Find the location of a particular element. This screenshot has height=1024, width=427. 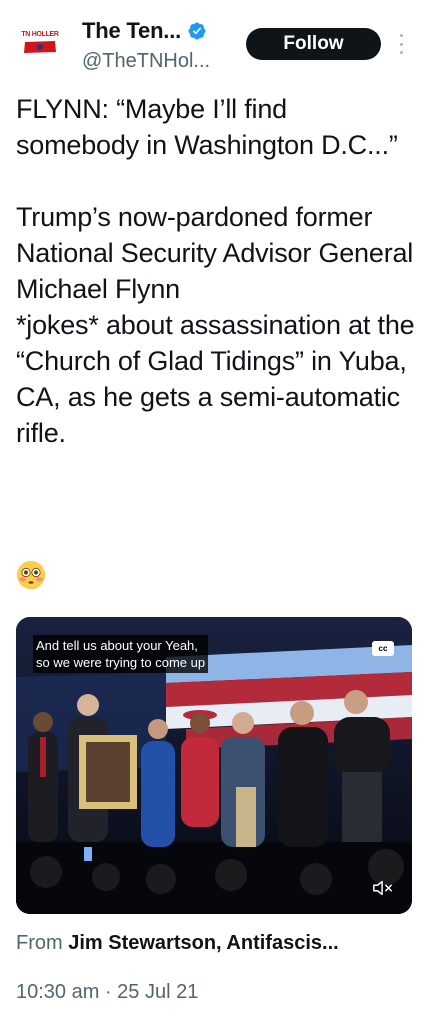

flushed-face-icon is located at coordinates (31, 575).